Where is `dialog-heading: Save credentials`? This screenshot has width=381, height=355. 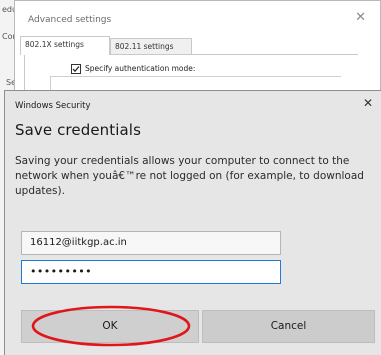
dialog-heading: Save credentials is located at coordinates (78, 130).